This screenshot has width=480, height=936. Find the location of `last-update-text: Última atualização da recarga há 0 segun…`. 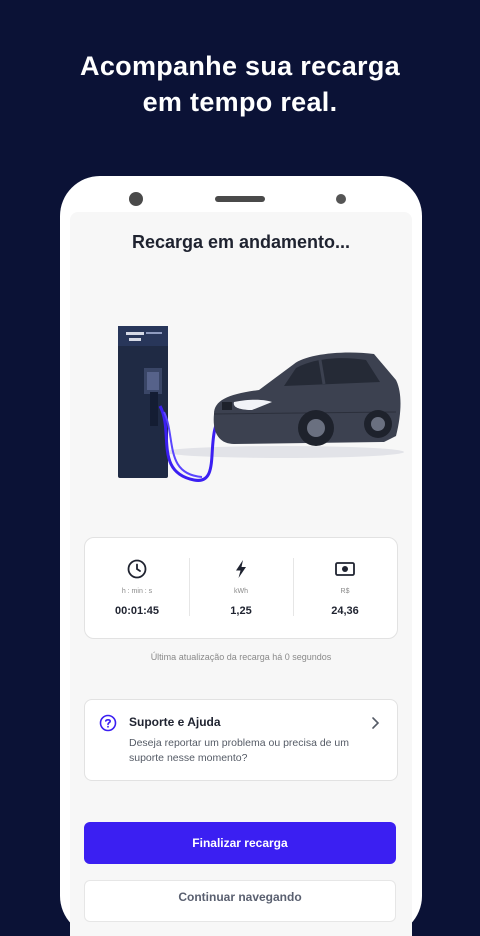

last-update-text: Última atualização da recarga há 0 segun… is located at coordinates (241, 657).